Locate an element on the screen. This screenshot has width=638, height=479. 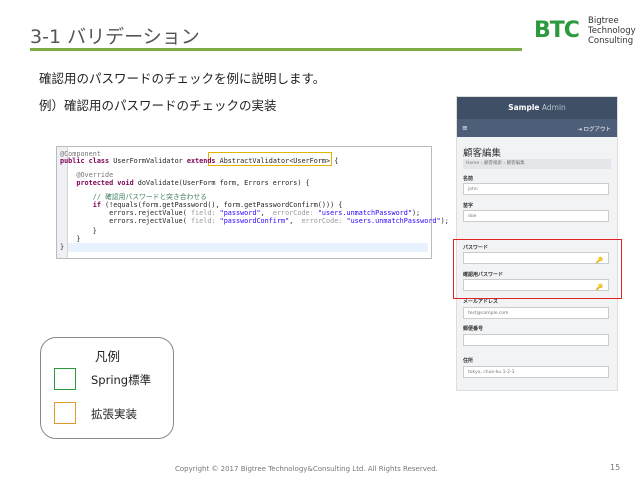
code-token: protected void is located at coordinates (99, 183).